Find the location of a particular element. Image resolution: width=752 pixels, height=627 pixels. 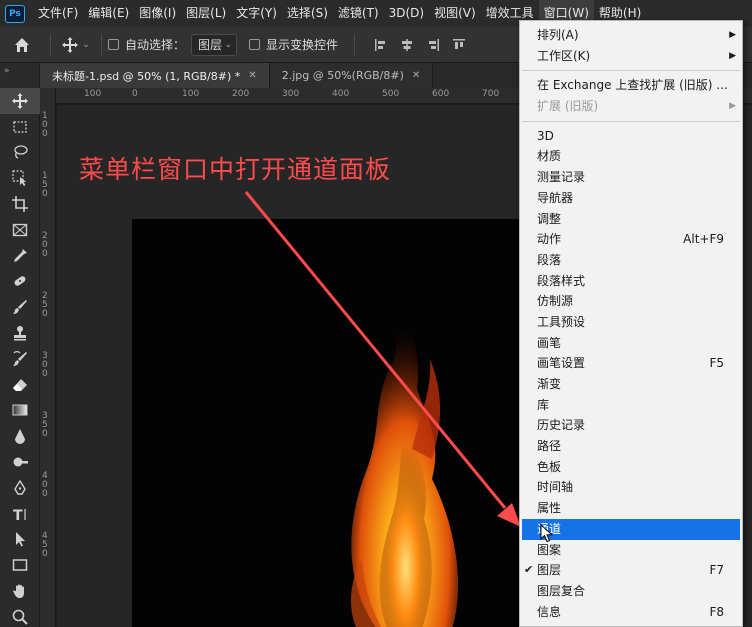

menu-item-actions: 动作 Alt+F9 is located at coordinates (631, 239).